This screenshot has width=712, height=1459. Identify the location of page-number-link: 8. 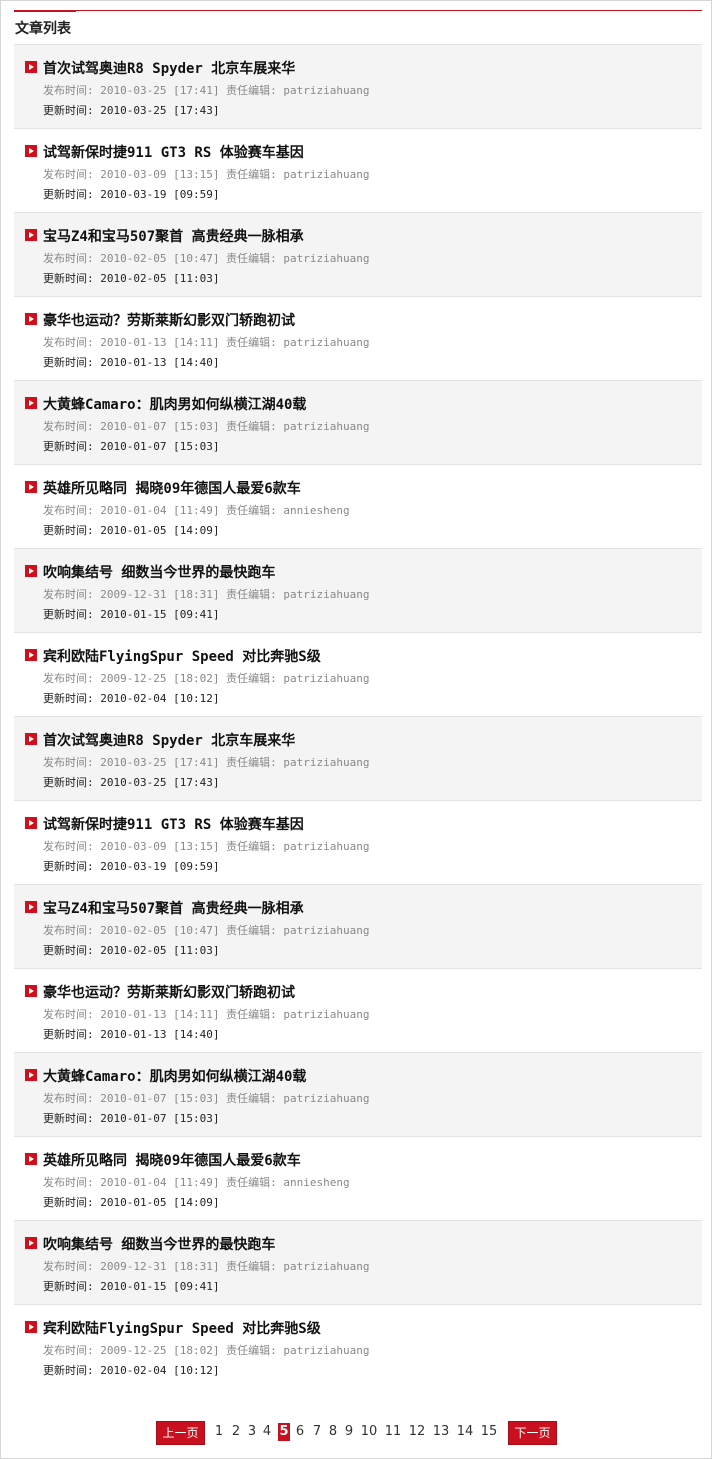
(333, 1432).